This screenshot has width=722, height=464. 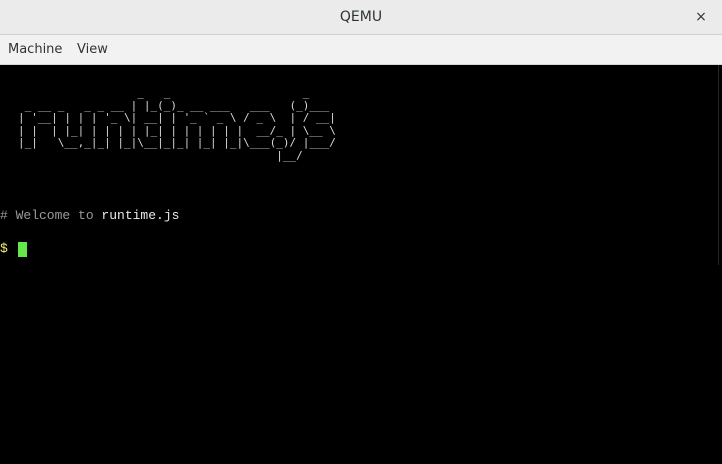 I want to click on menu-view: View, so click(x=92, y=49).